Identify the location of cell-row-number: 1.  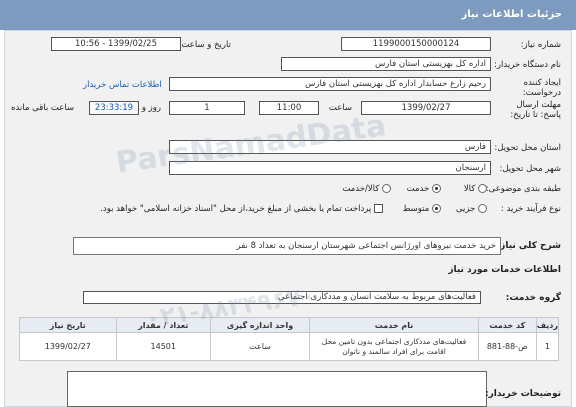
(547, 346).